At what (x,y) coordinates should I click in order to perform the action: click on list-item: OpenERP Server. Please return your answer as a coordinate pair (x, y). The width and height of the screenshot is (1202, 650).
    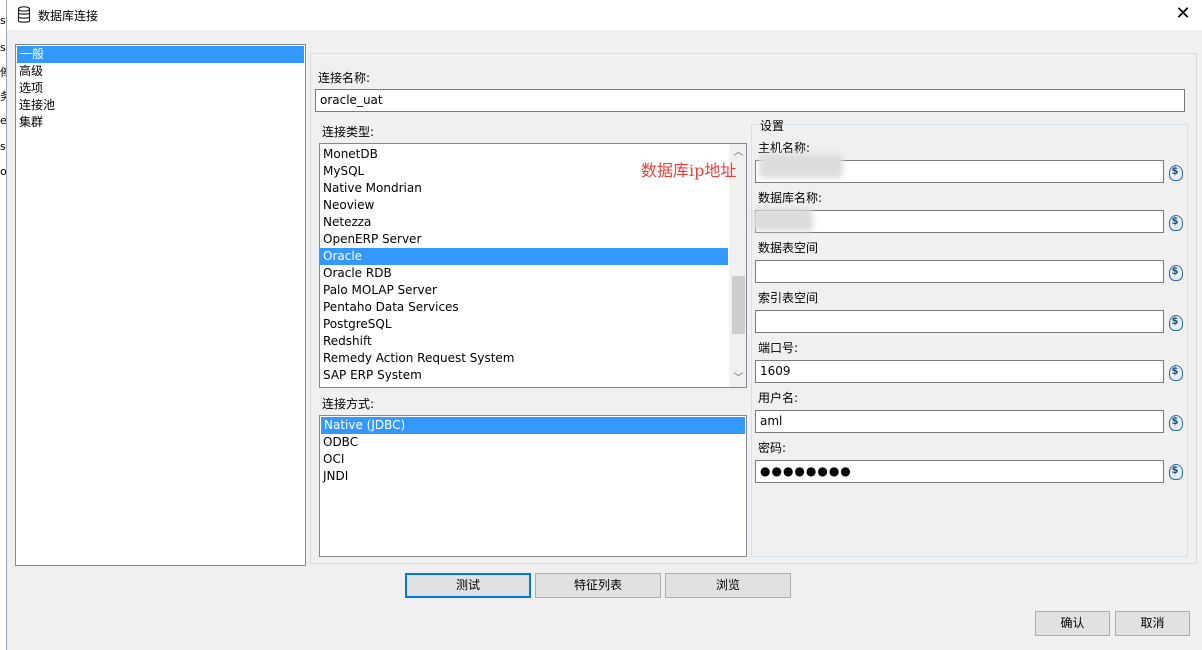
    Looking at the image, I should click on (533, 239).